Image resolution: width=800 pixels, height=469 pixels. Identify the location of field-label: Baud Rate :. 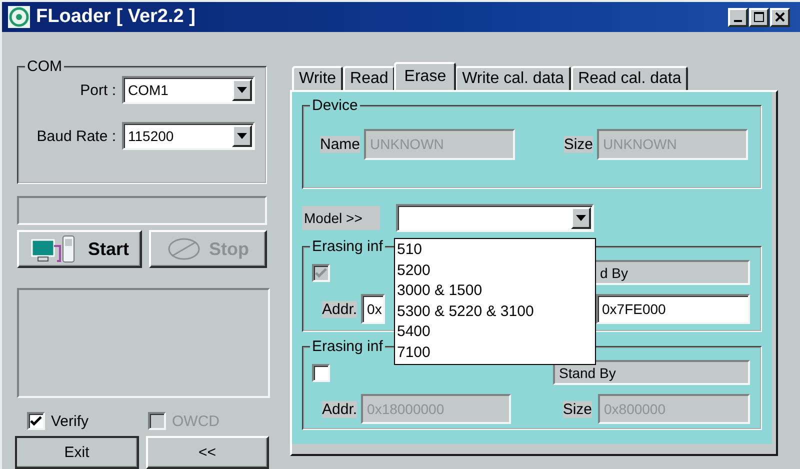
(76, 136).